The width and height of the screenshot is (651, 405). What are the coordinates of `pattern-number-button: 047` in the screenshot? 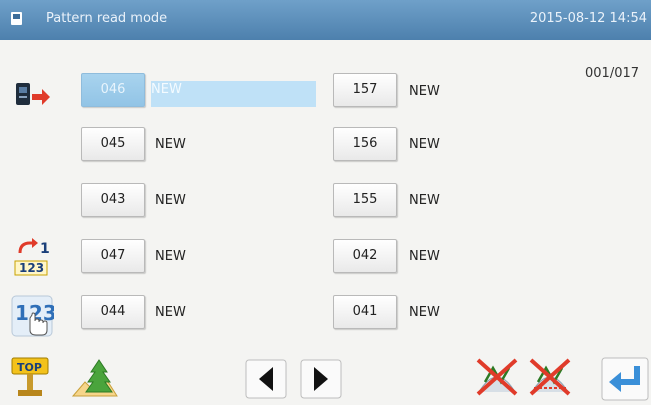 It's located at (113, 256).